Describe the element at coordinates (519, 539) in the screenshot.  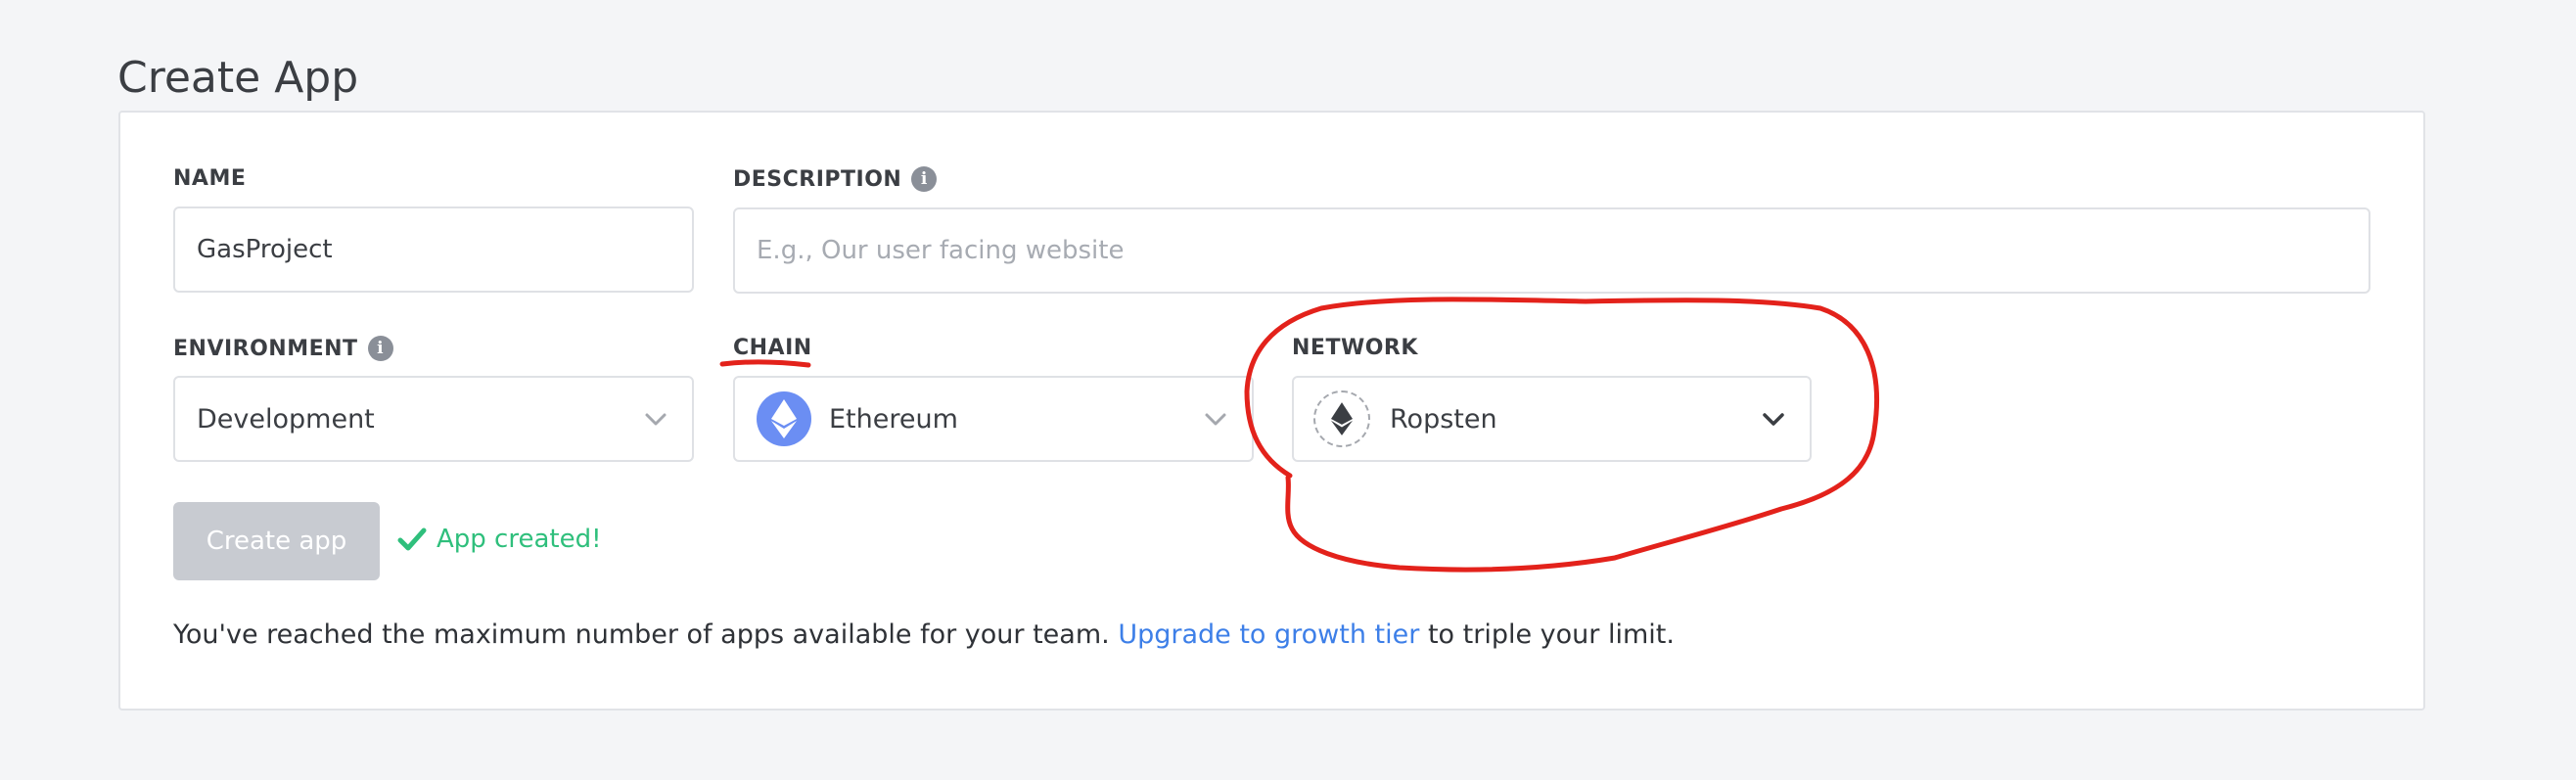
I see `success-message-text: App created!` at that location.